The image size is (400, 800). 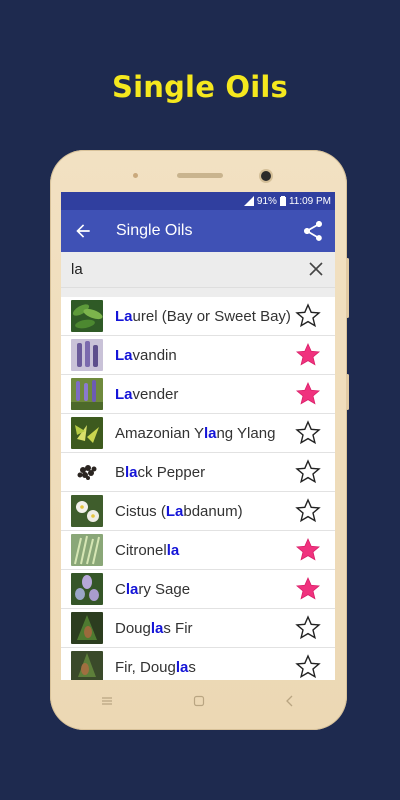 What do you see at coordinates (198, 201) in the screenshot?
I see `status-bar: 91% 11:09 PM` at bounding box center [198, 201].